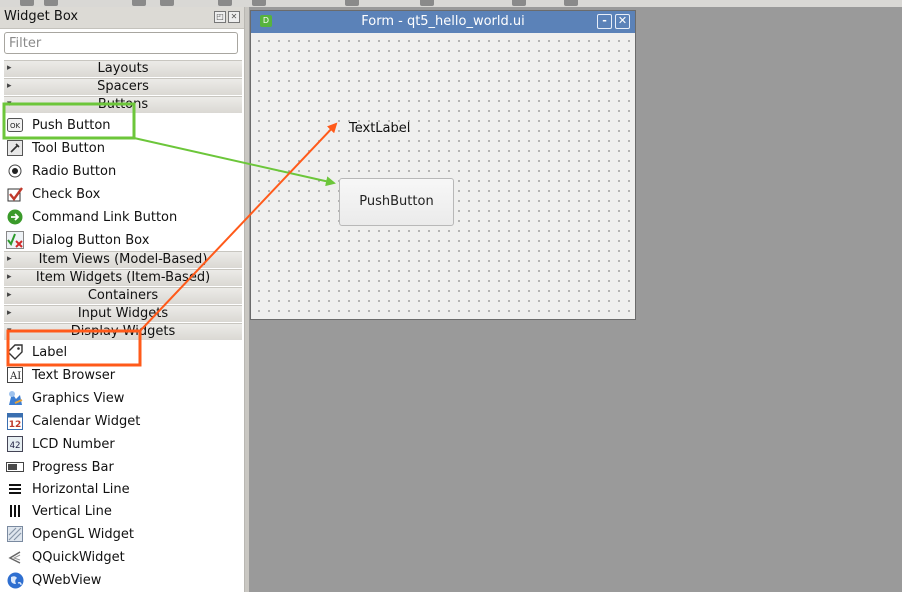 The width and height of the screenshot is (902, 592). What do you see at coordinates (238, 227) in the screenshot?
I see `arrow-orange` at bounding box center [238, 227].